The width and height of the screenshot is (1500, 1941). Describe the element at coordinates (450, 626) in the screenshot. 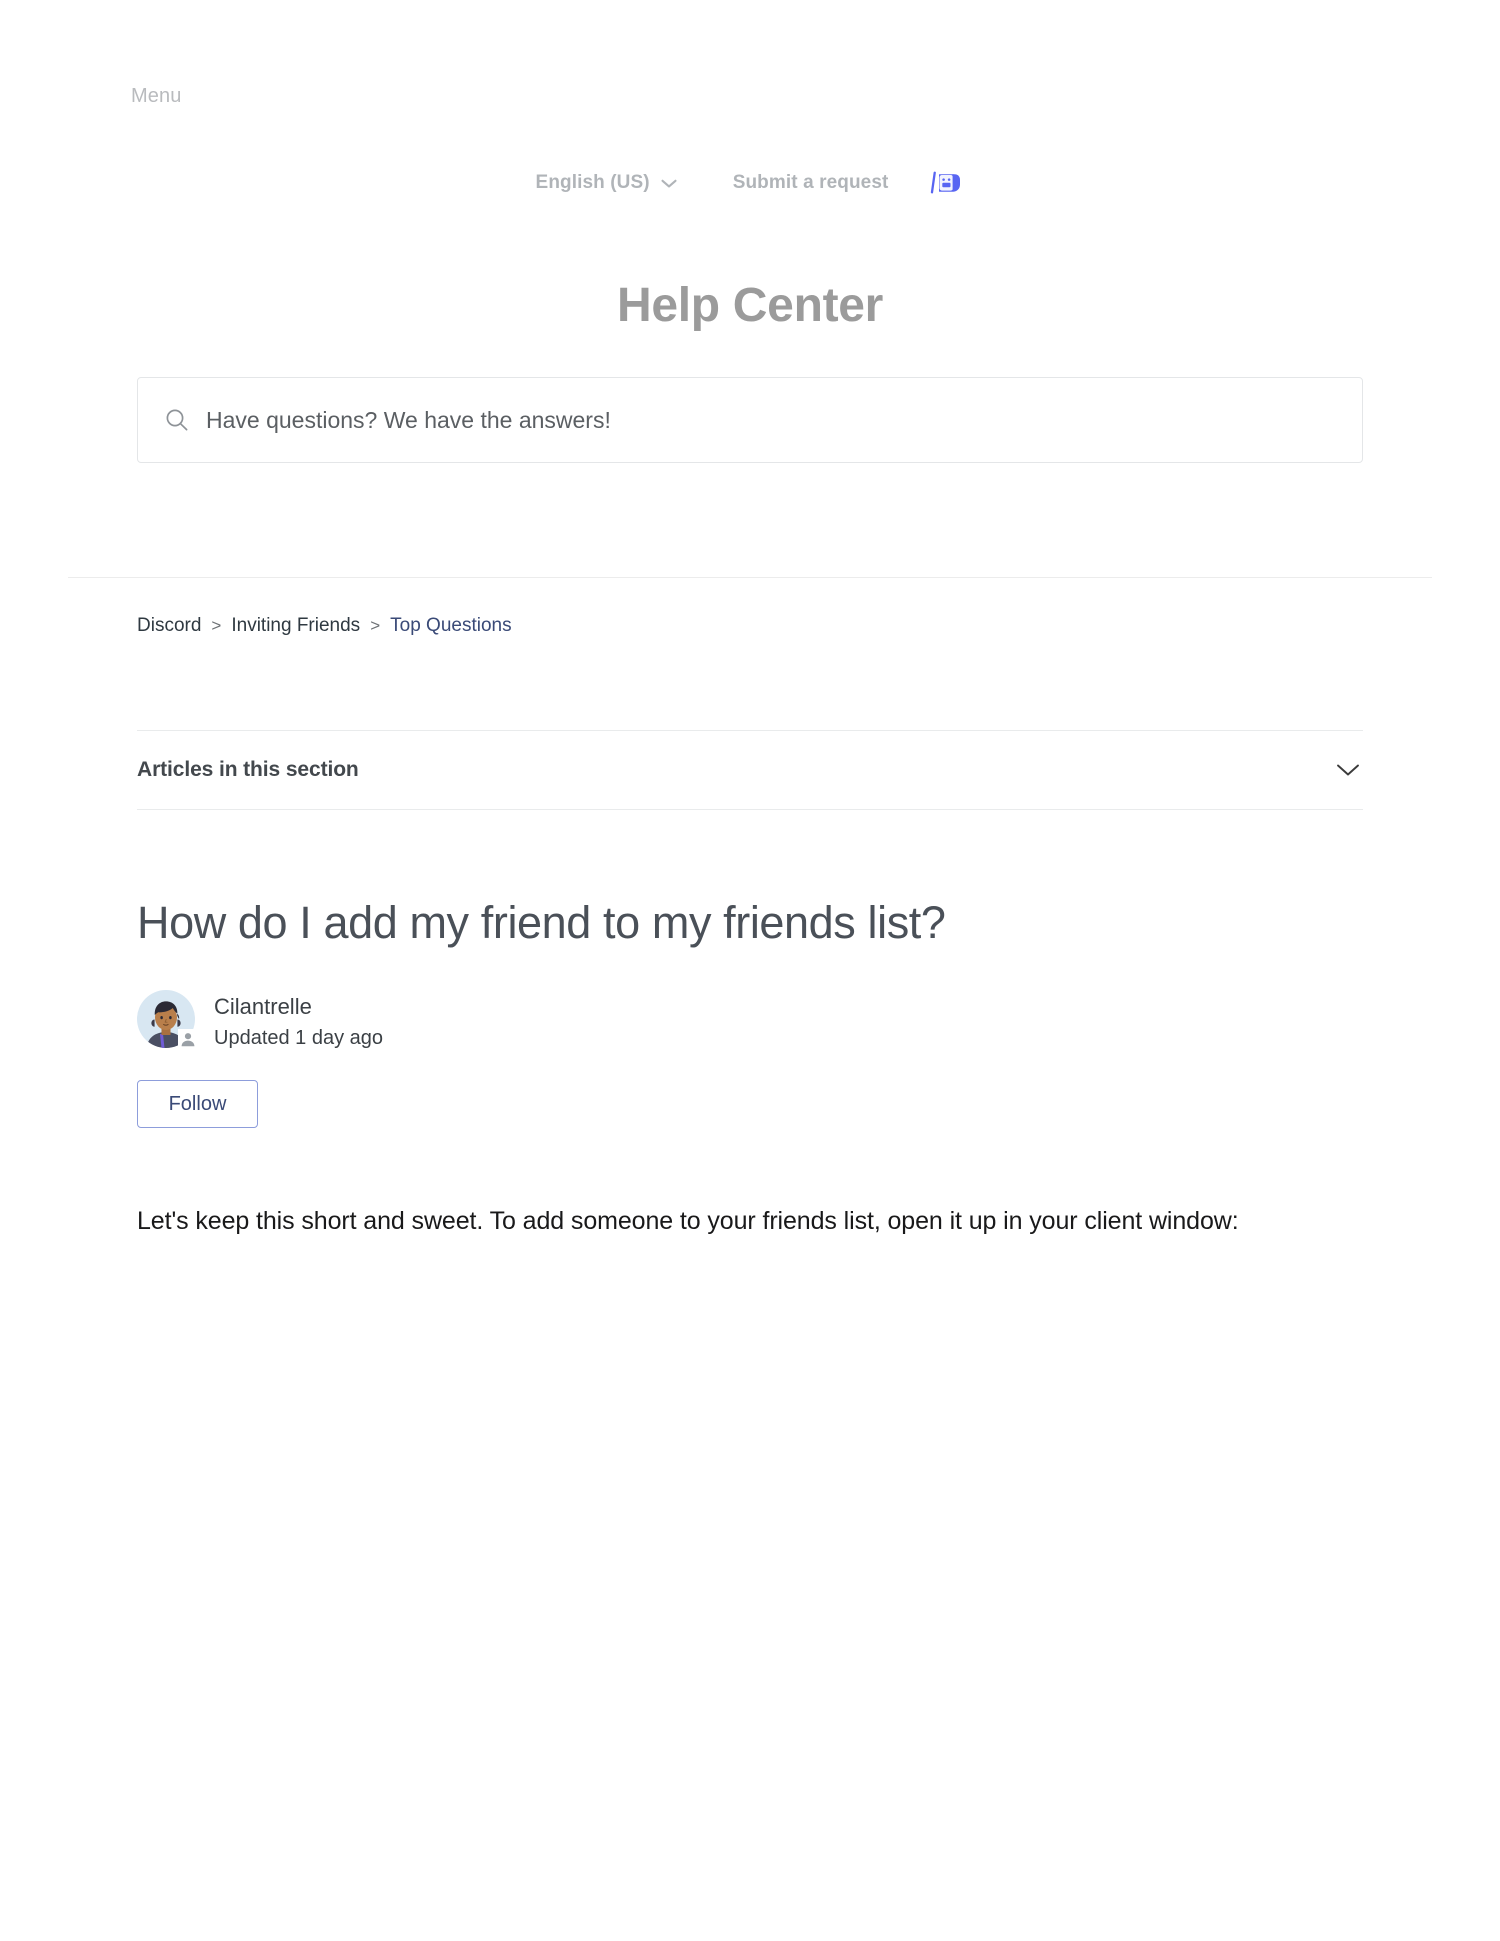

I see `breadcrumb-item-top-questions: Top Questions` at that location.